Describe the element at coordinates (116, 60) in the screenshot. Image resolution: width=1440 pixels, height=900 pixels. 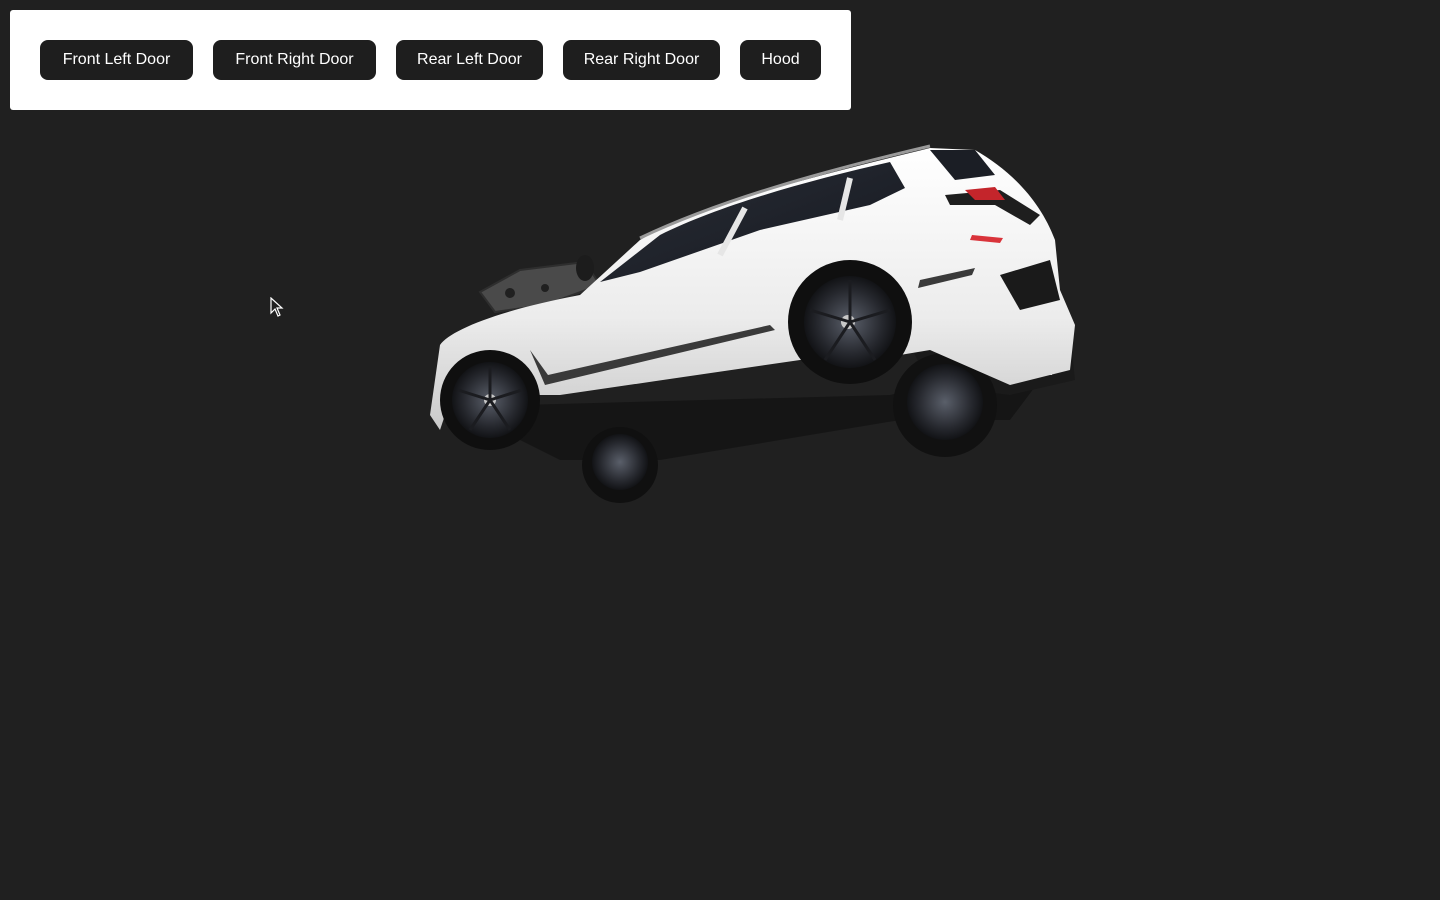
I see `front-left-door-button: Front Left Door` at that location.